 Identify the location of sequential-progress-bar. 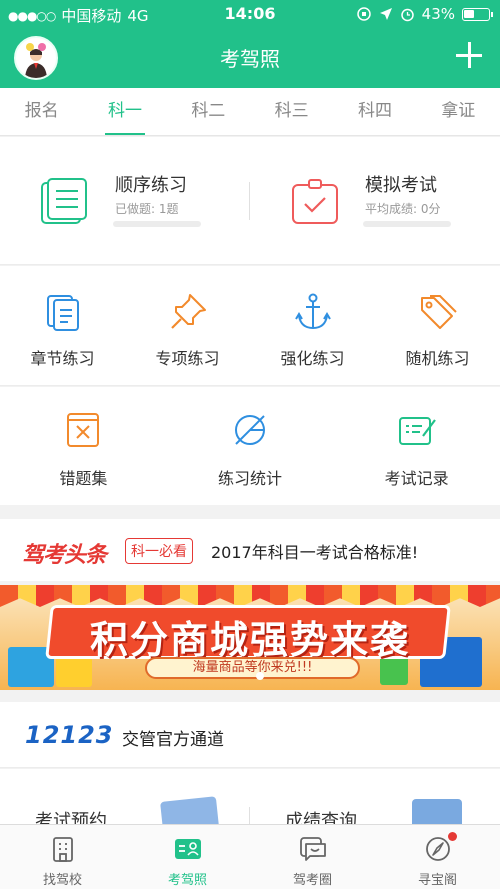
(157, 224).